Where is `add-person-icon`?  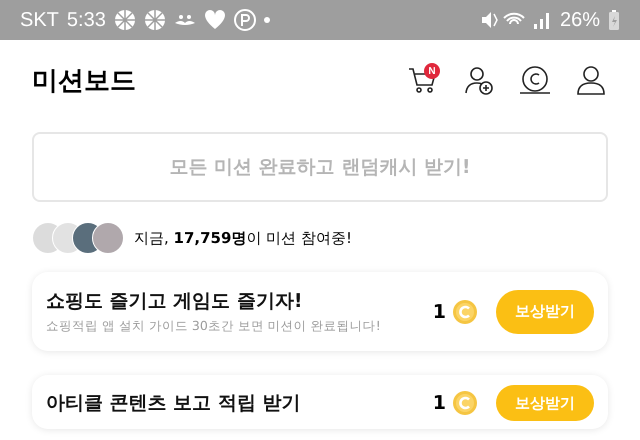 add-person-icon is located at coordinates (479, 80).